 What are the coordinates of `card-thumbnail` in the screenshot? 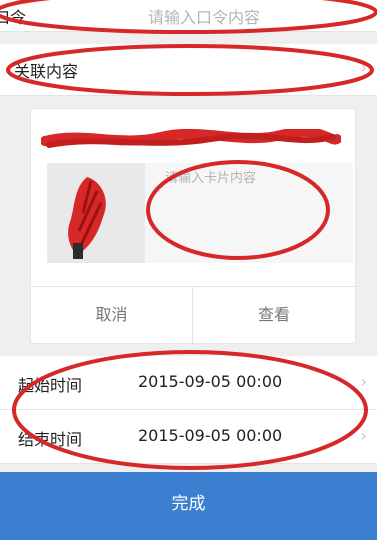 It's located at (96, 213).